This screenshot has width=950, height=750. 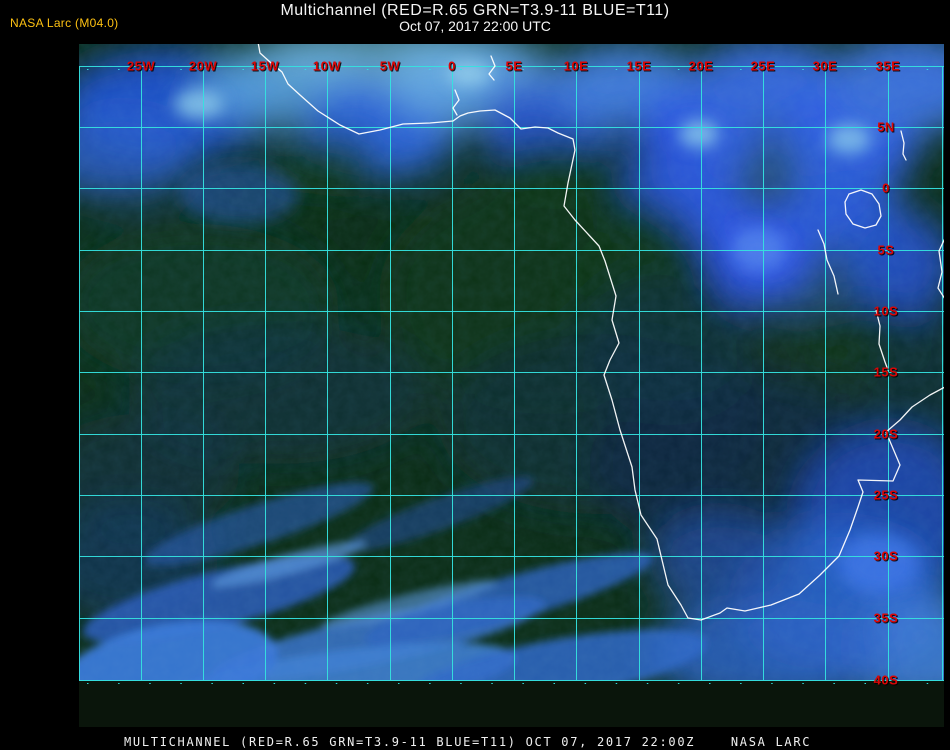 I want to click on map-timestamp: Oct 07, 2017 22:00 UTC, so click(x=475, y=26).